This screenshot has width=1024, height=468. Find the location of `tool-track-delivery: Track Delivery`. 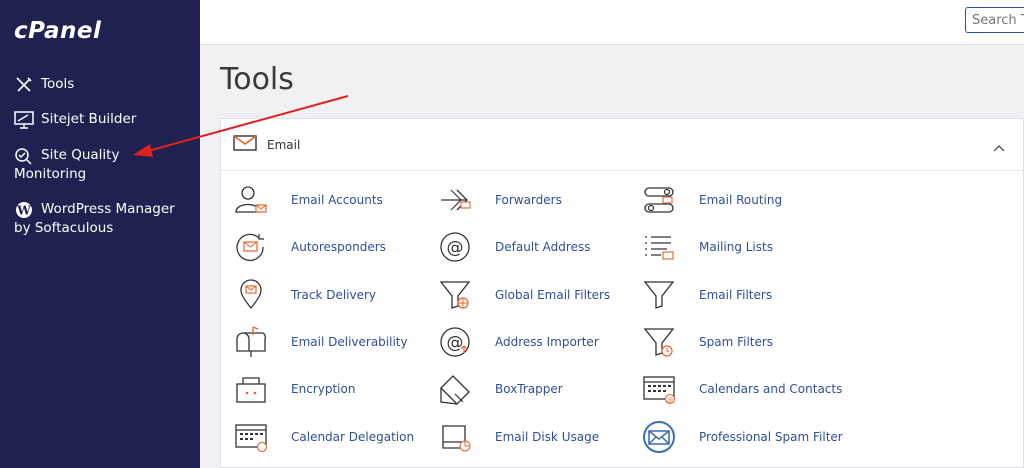

tool-track-delivery: Track Delivery is located at coordinates (304, 295).